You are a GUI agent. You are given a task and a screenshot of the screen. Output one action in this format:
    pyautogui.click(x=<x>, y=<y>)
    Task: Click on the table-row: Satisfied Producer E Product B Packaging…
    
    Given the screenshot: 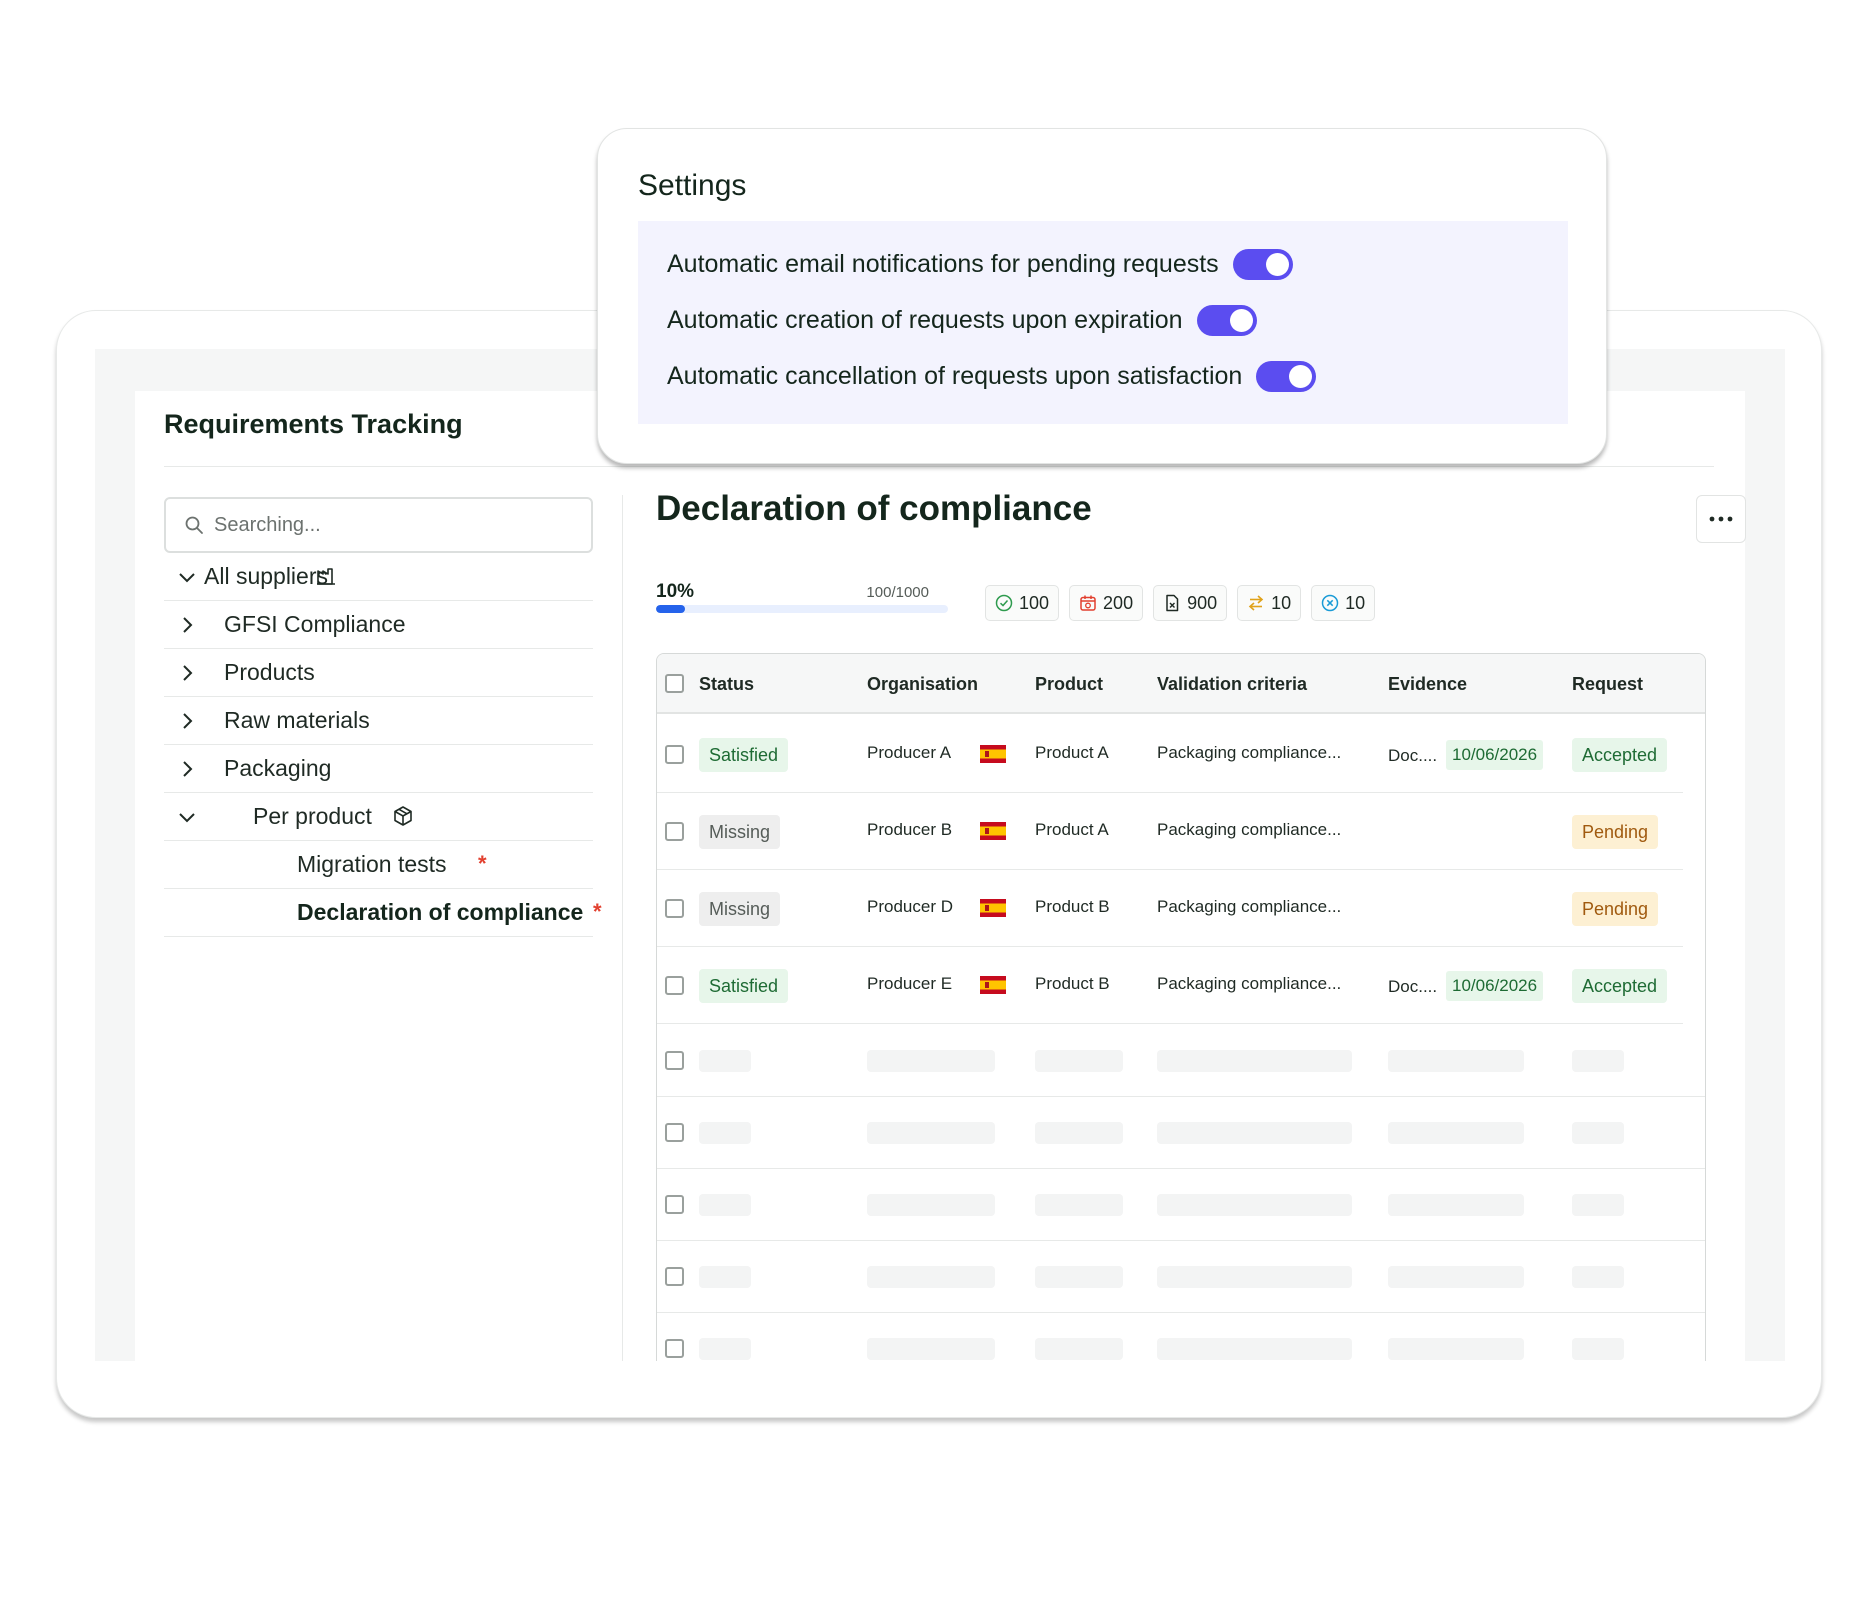 What is the action you would take?
    pyautogui.click(x=1170, y=985)
    